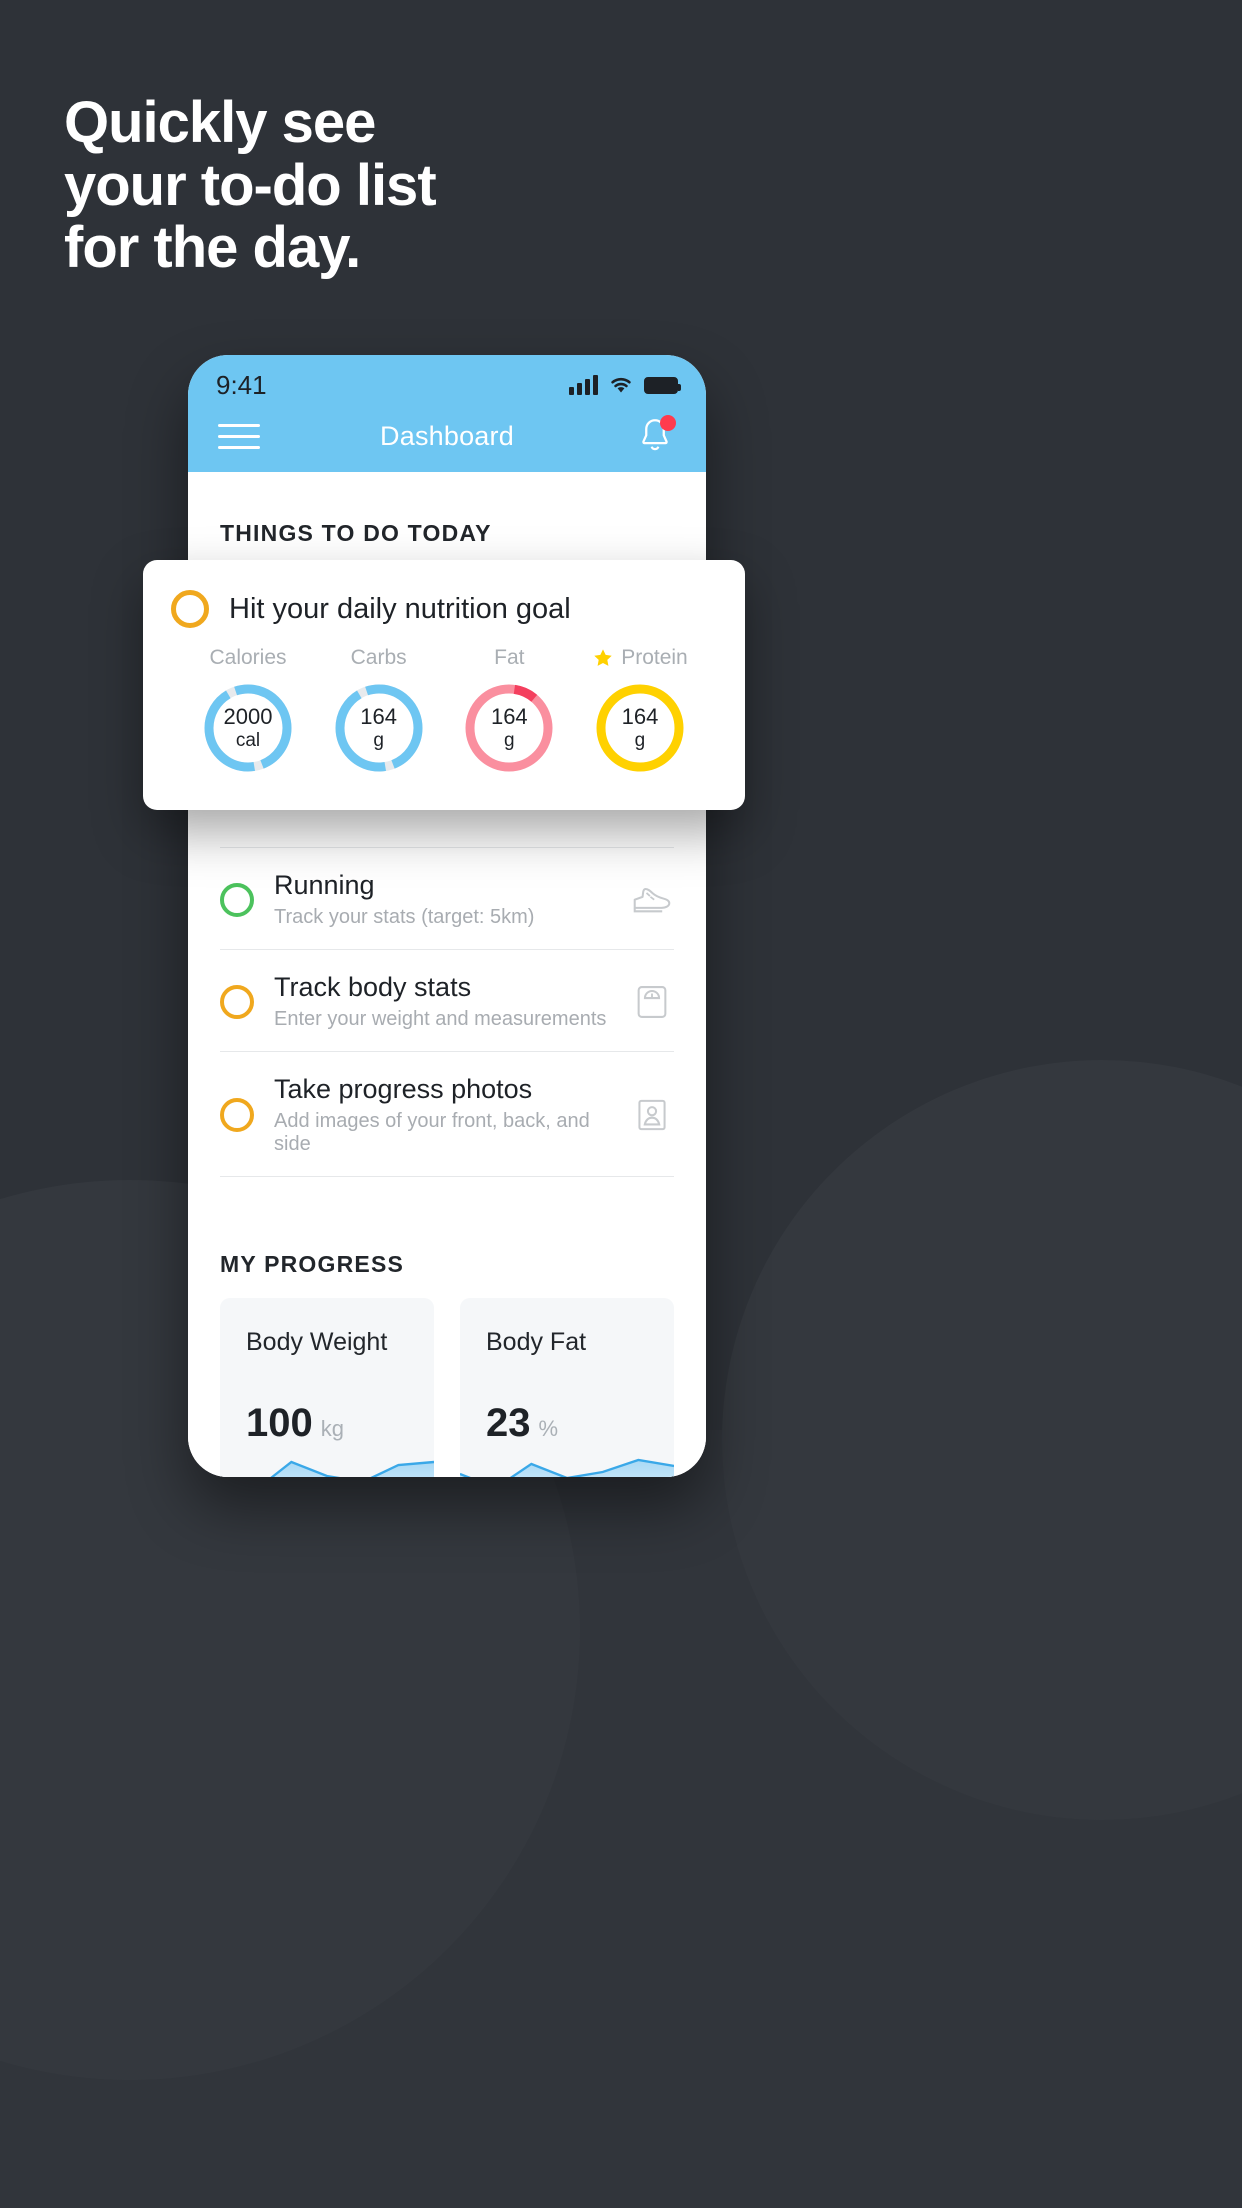 This screenshot has width=1242, height=2208. I want to click on headline-line-2: your to-do list, so click(250, 185).